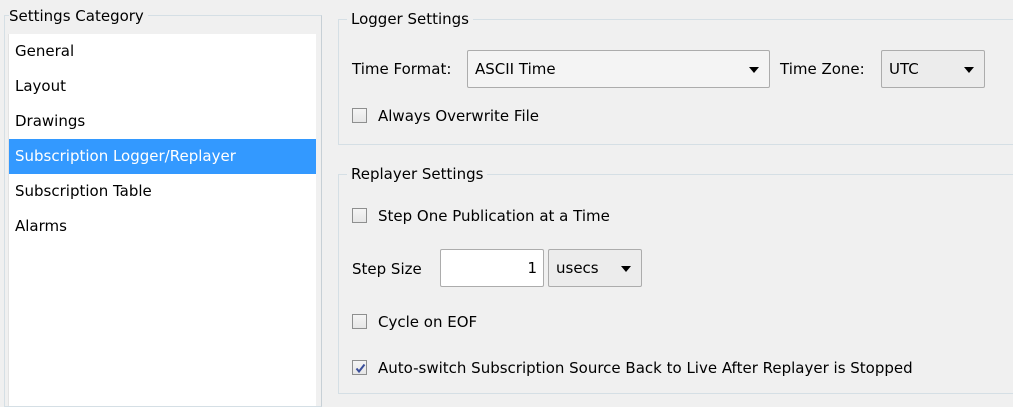 This screenshot has height=407, width=1013. I want to click on time-format-dropdown: ASCII Time, so click(618, 69).